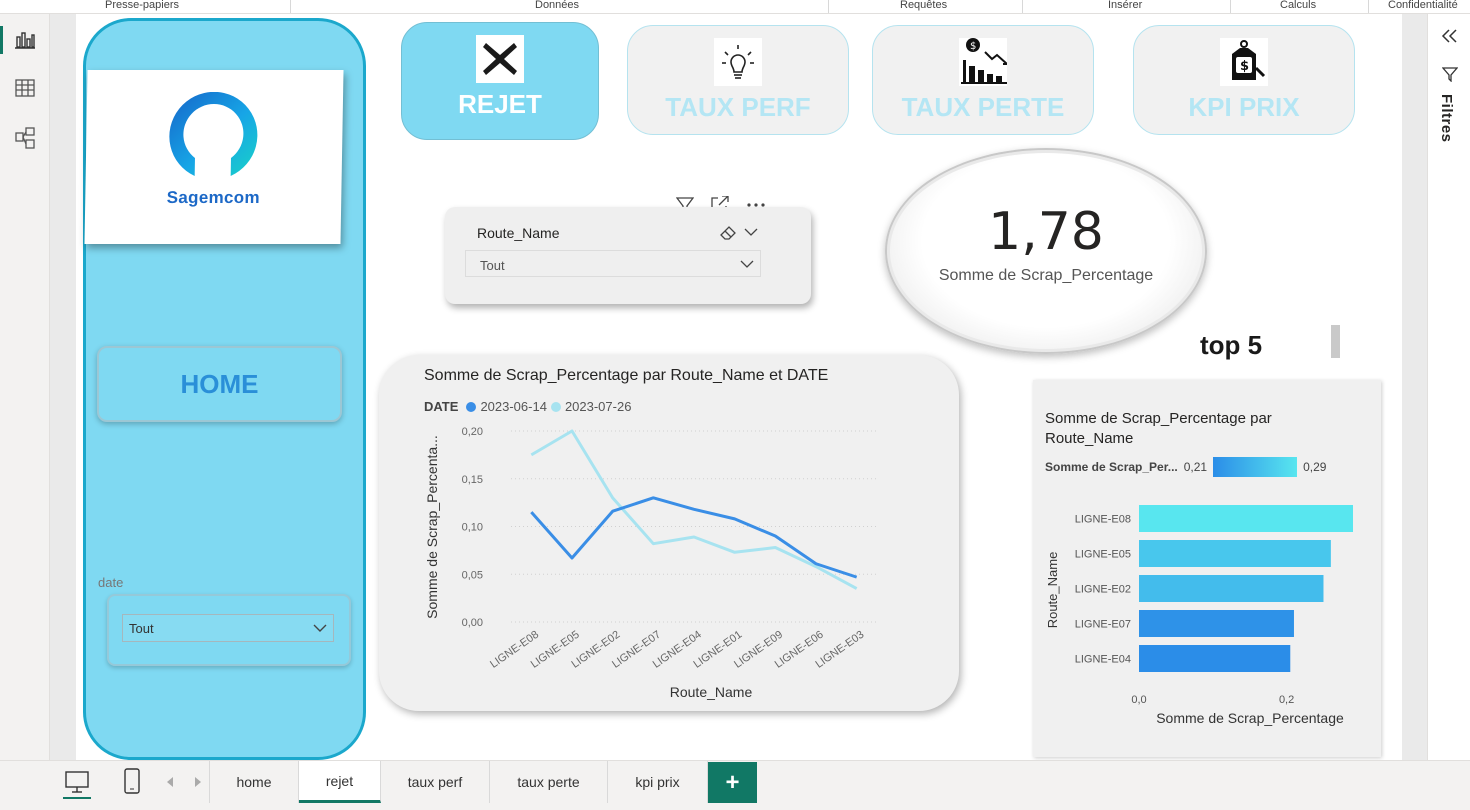 The height and width of the screenshot is (810, 1470). I want to click on sagemcom-logo-icon, so click(213, 134).